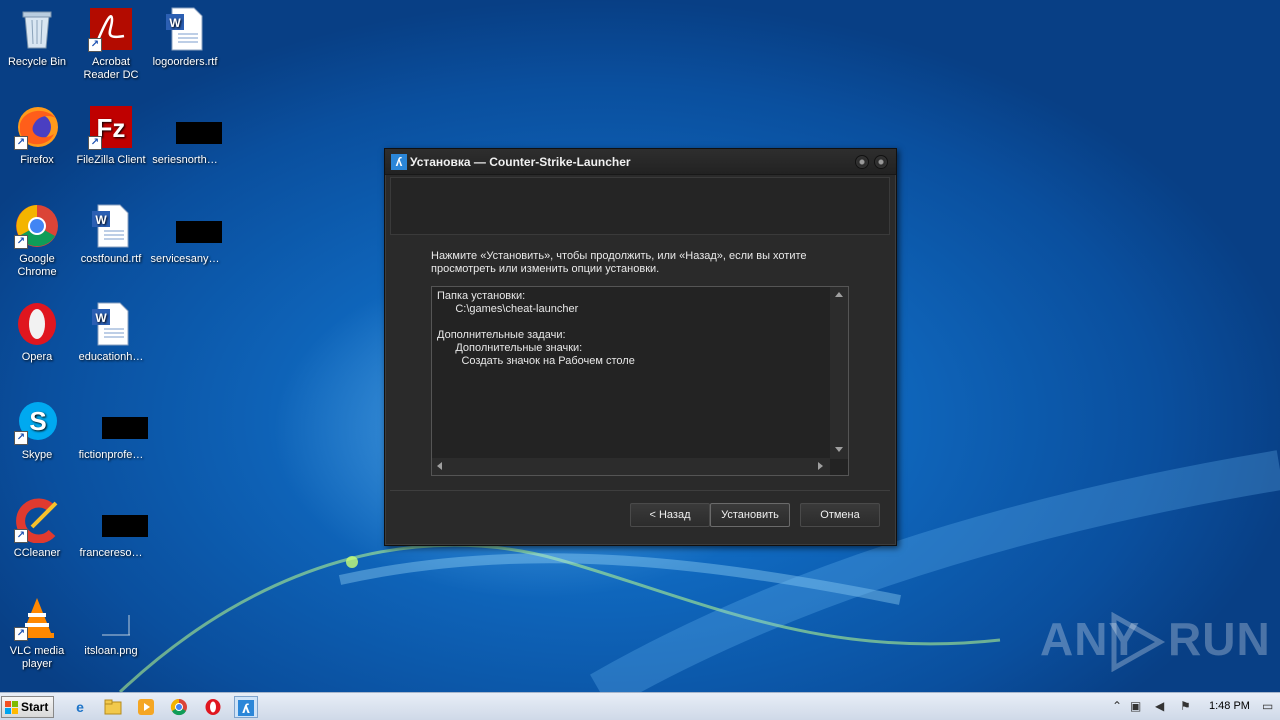  I want to click on svg-text: S, so click(37, 421).